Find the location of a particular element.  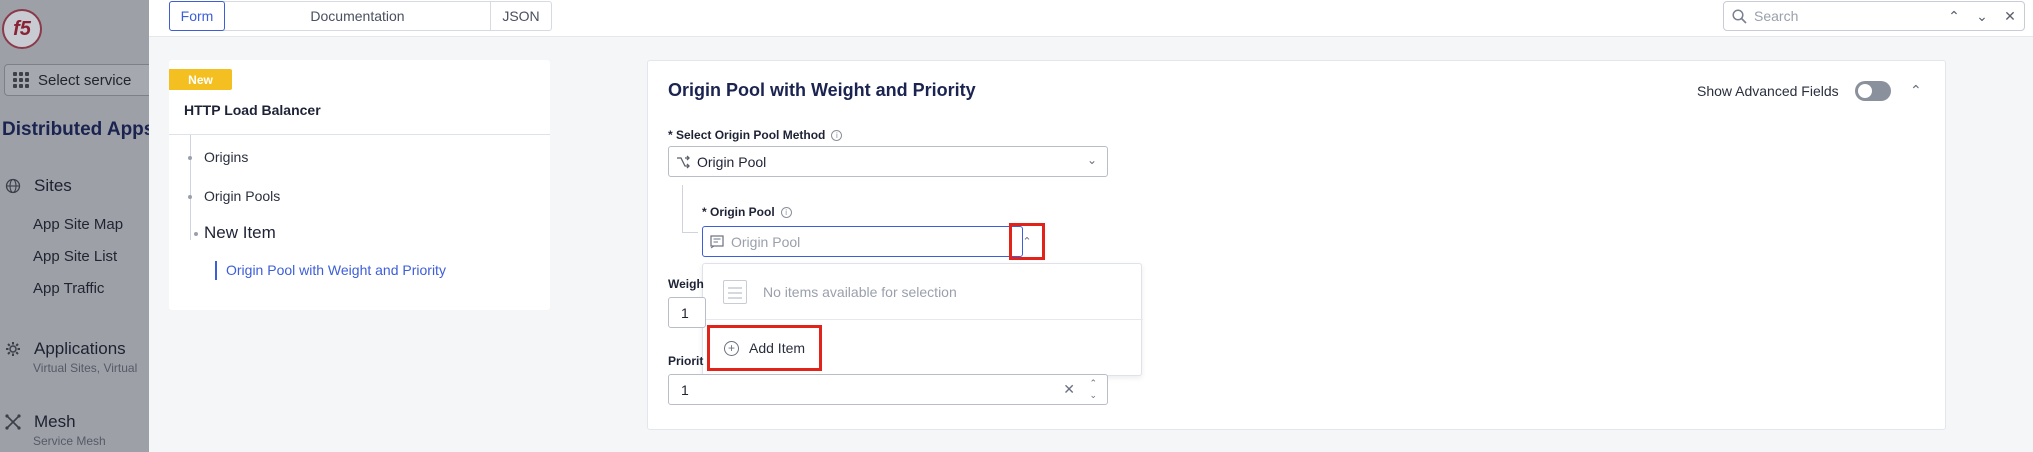

method-field-label: * Select Origin Pool Method i is located at coordinates (755, 135).